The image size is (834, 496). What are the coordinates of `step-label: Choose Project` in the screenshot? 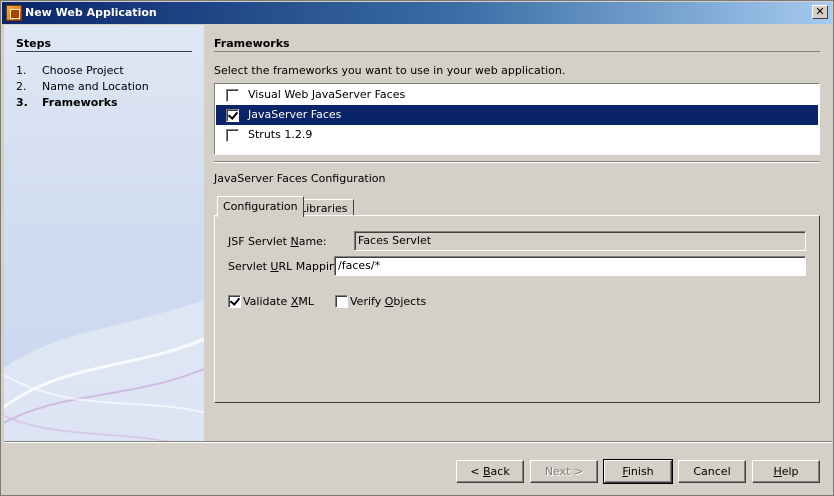 It's located at (83, 70).